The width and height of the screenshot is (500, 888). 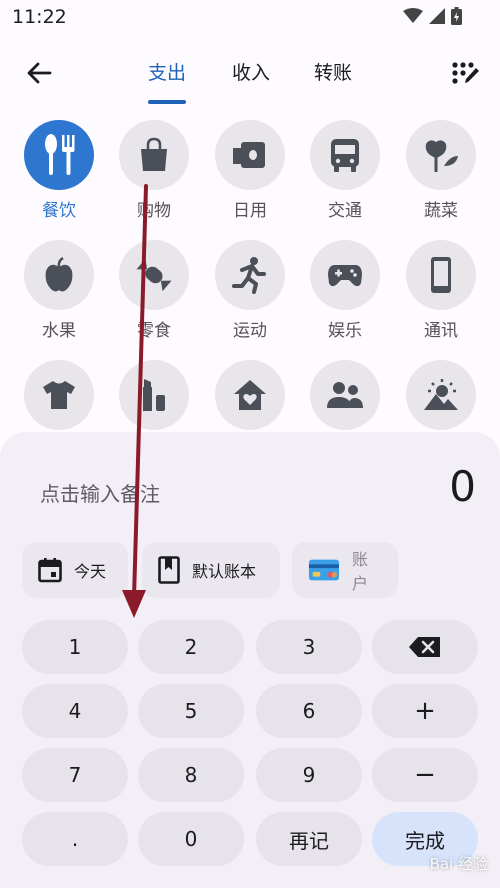 I want to click on backspace-key, so click(x=425, y=647).